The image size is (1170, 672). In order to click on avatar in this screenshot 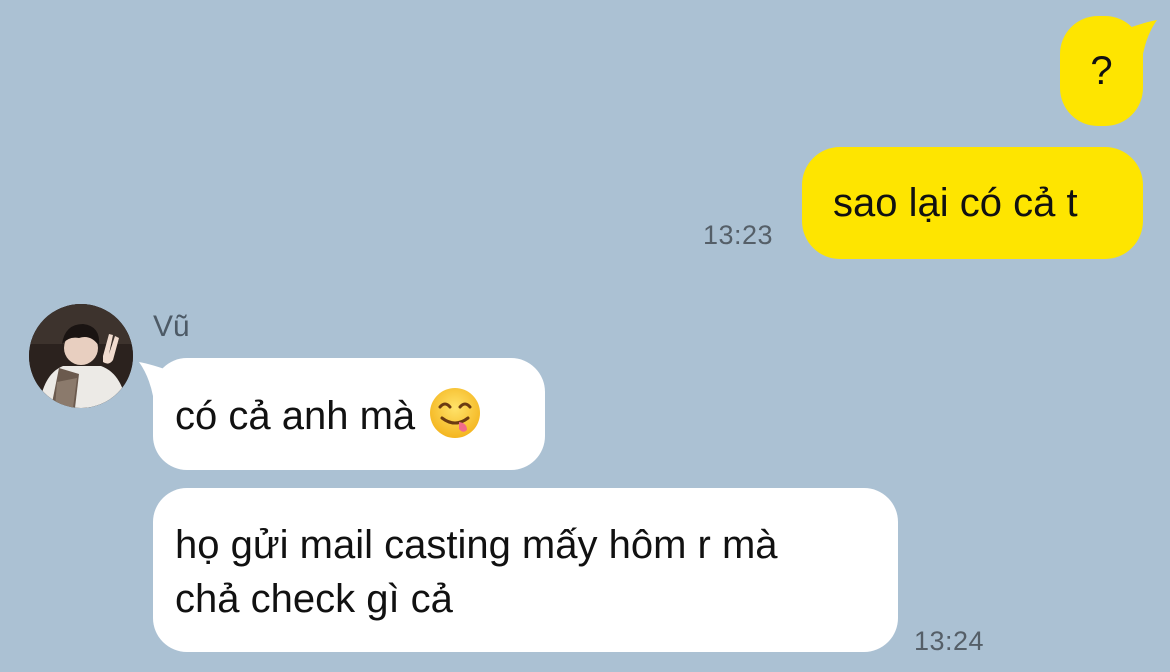, I will do `click(81, 356)`.